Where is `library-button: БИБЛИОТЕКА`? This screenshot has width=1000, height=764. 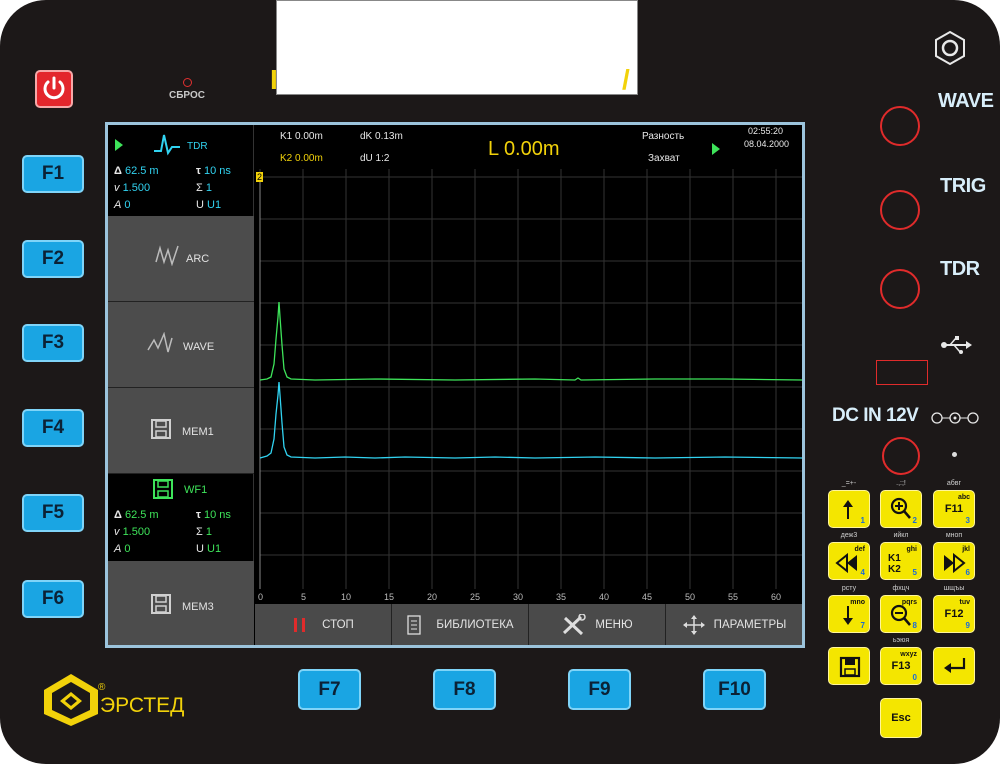
library-button: БИБЛИОТЕКА is located at coordinates (459, 624).